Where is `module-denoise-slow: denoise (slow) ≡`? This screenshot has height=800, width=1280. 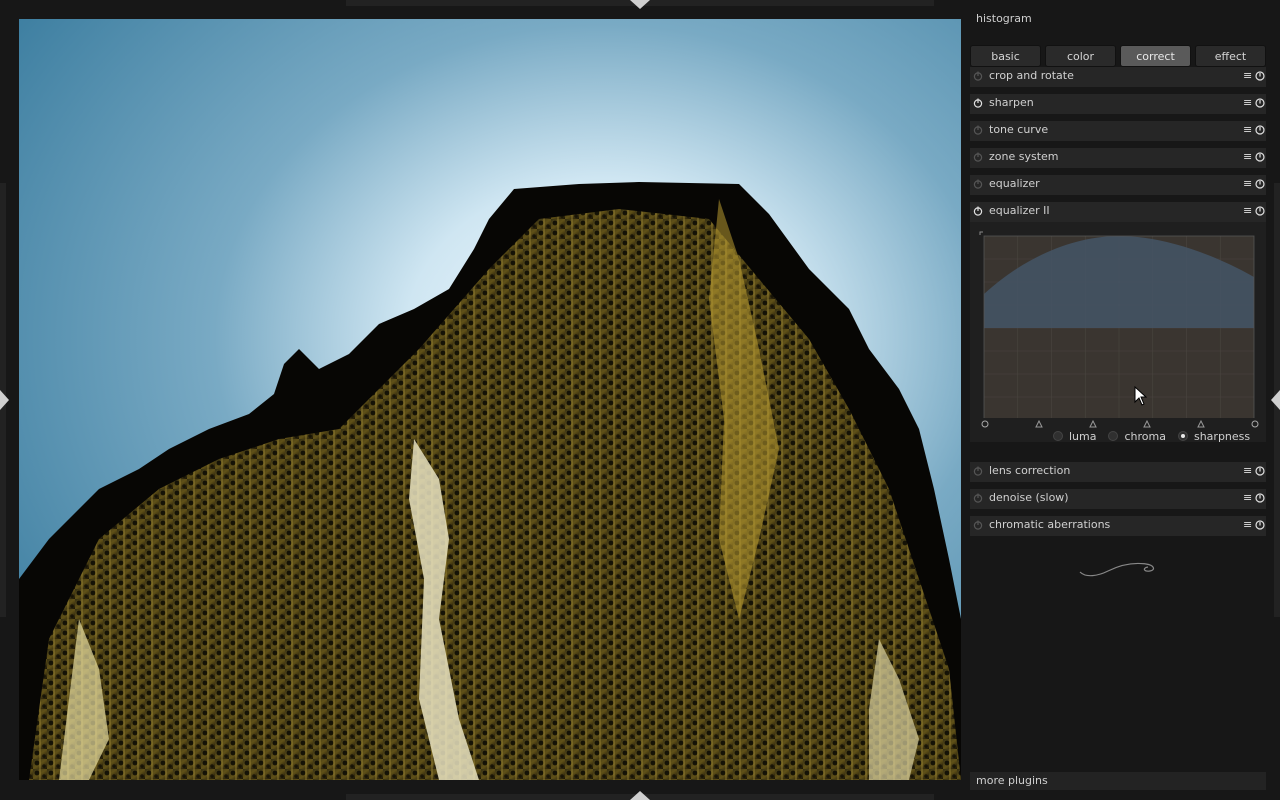 module-denoise-slow: denoise (slow) ≡ is located at coordinates (1118, 499).